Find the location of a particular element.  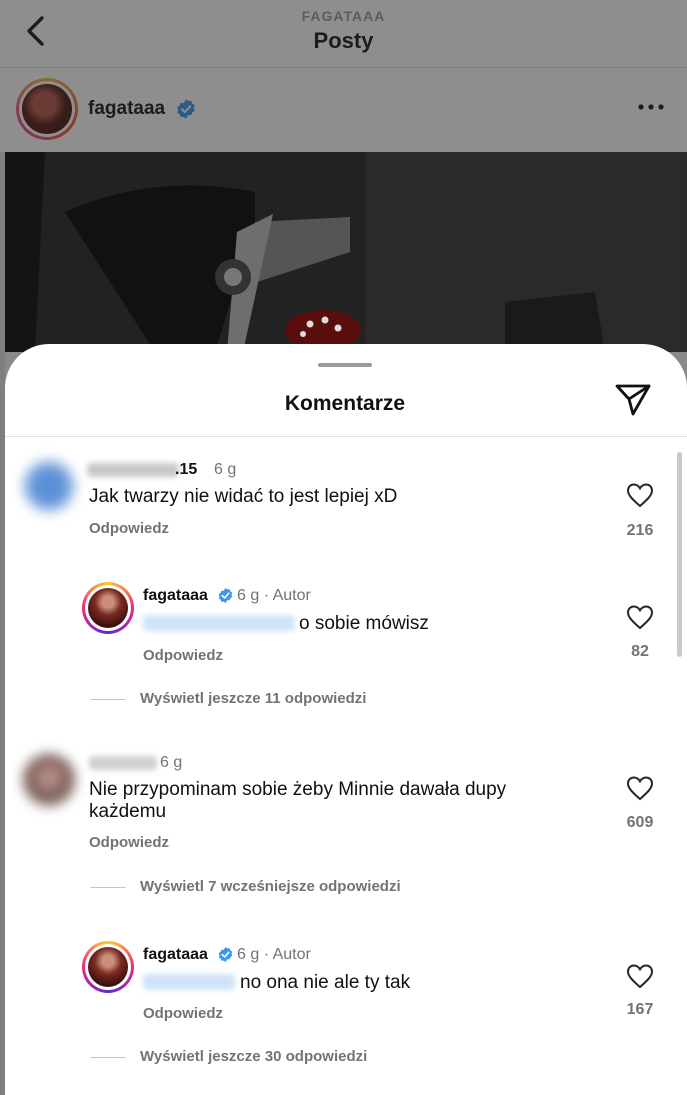

top-bar: FAGATAAA Posty is located at coordinates (343, 34).